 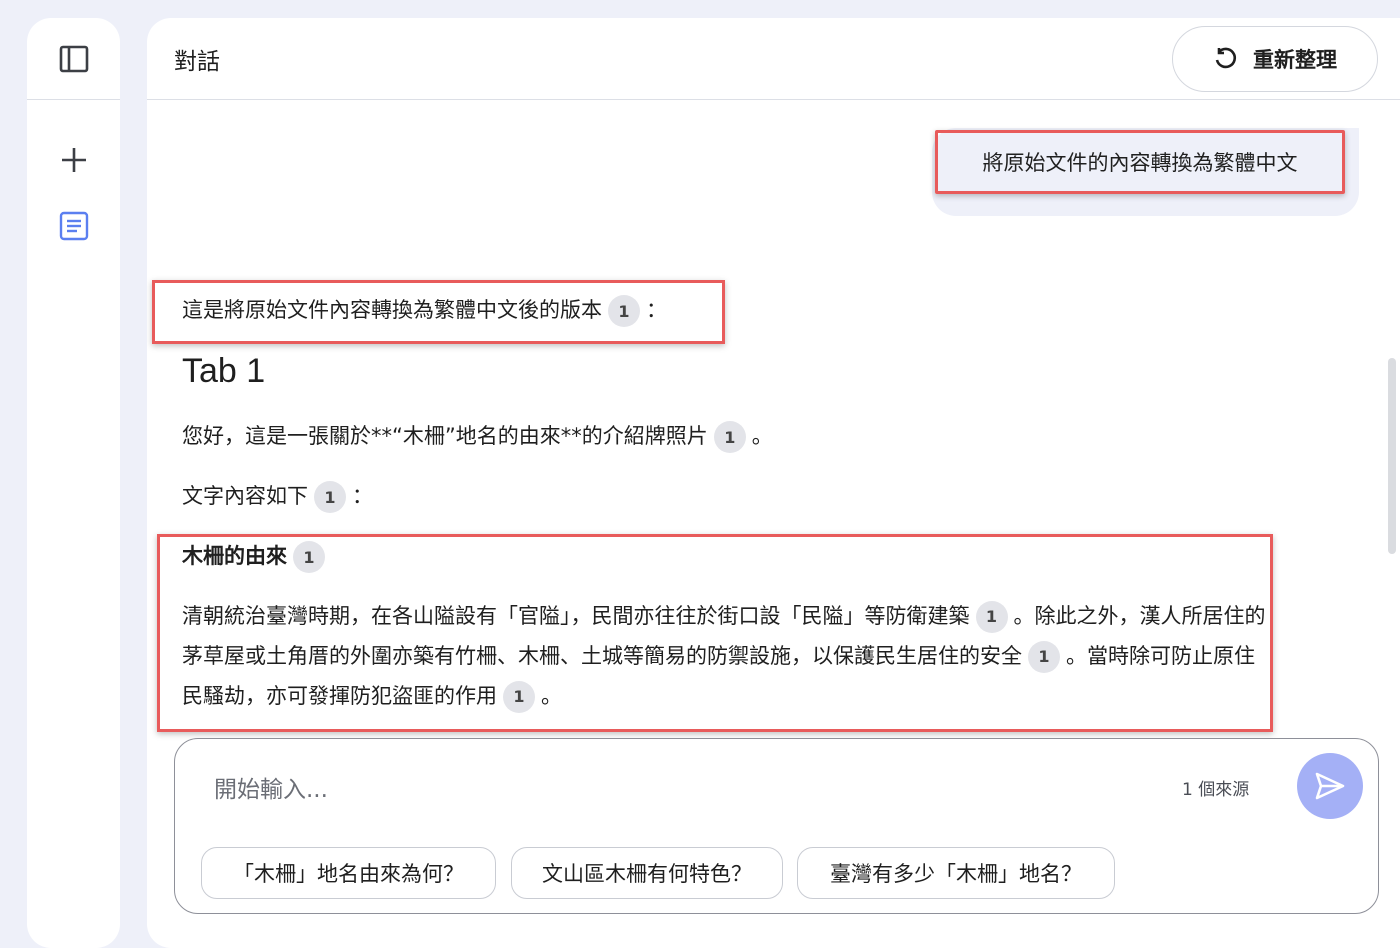 I want to click on suggestion-chip-1: 「木柵」地名由來為何？, so click(x=348, y=873).